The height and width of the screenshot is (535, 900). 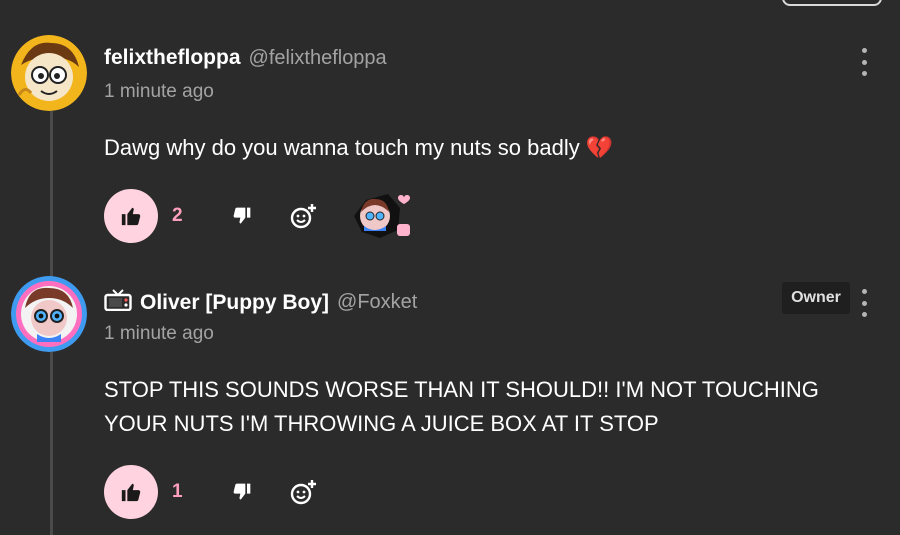 I want to click on top-partial-button, so click(x=832, y=3).